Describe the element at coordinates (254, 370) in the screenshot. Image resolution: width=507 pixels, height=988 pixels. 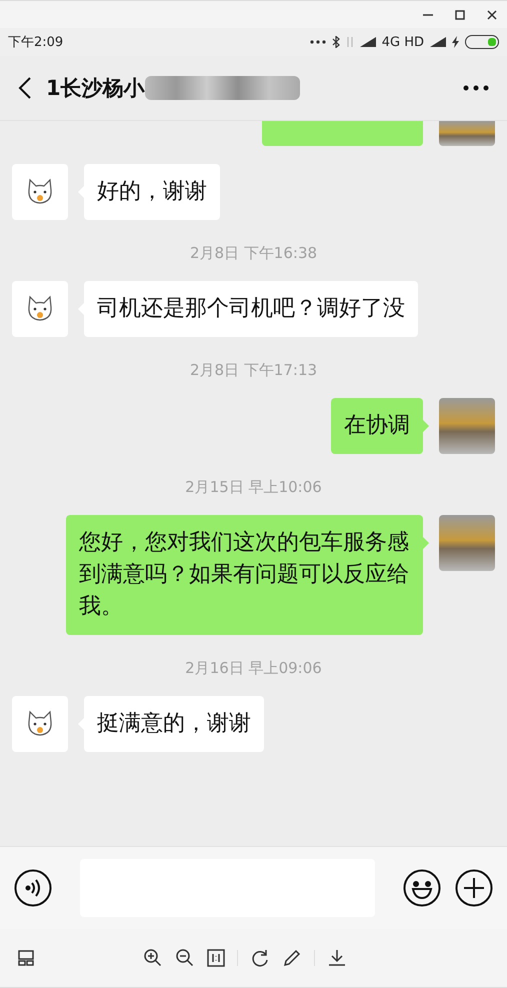
I see `timestamp: 2月8日 下午17:13` at that location.